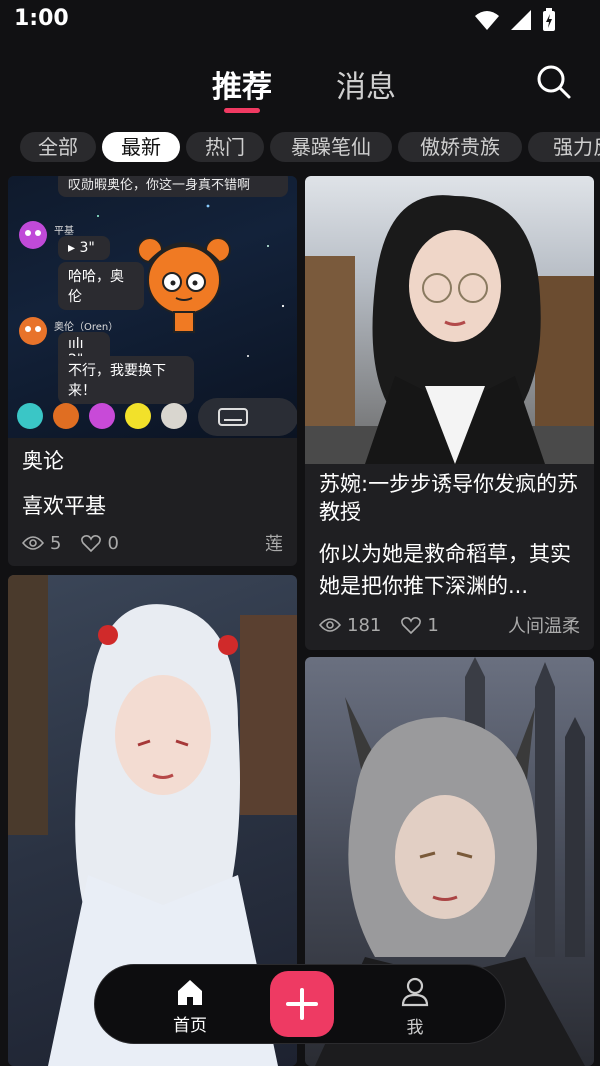  I want to click on voice-message: ▸ 3", so click(84, 248).